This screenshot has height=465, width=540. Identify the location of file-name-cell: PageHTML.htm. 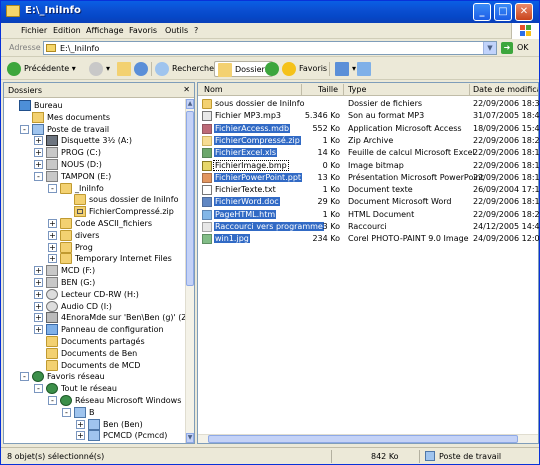
(239, 214).